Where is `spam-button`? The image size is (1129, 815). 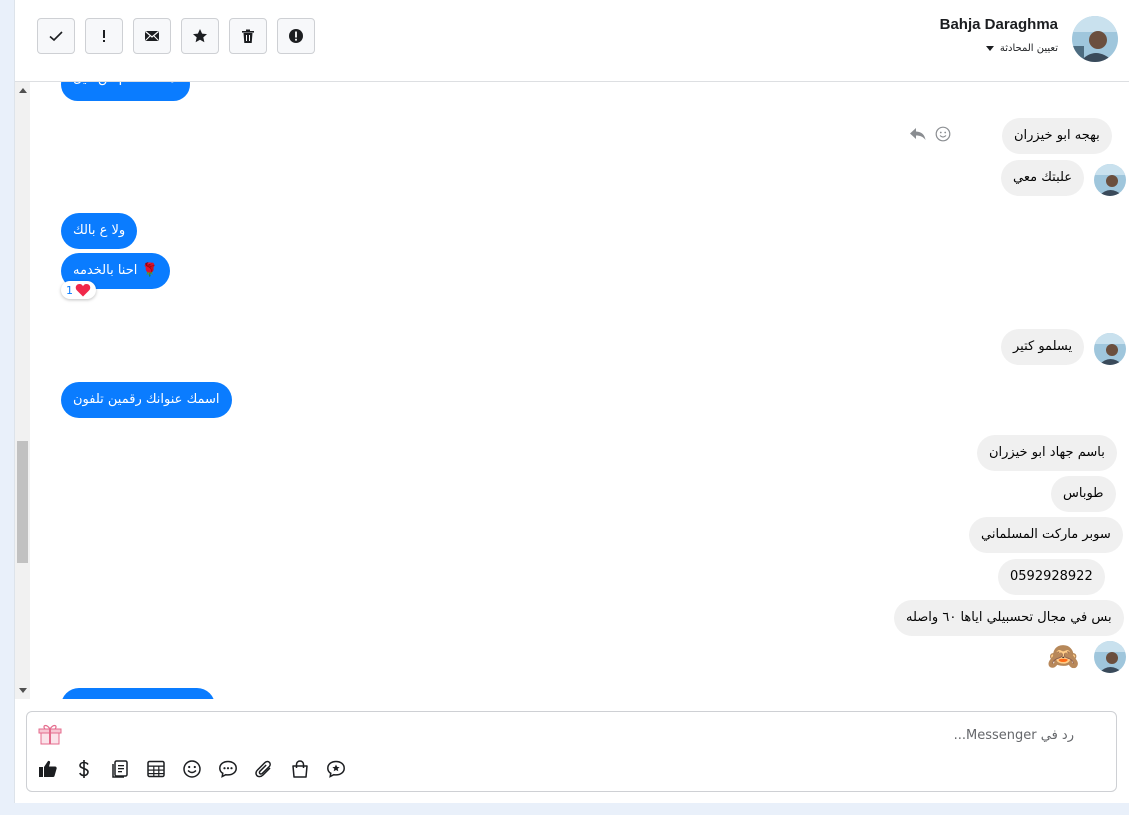
spam-button is located at coordinates (296, 36).